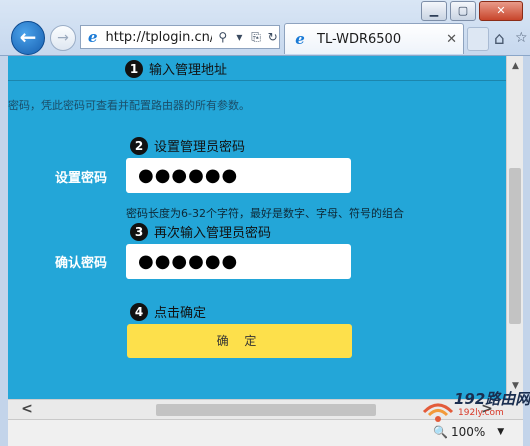 The width and height of the screenshot is (530, 446). What do you see at coordinates (222, 37) in the screenshot?
I see `search-icon: ⚲` at bounding box center [222, 37].